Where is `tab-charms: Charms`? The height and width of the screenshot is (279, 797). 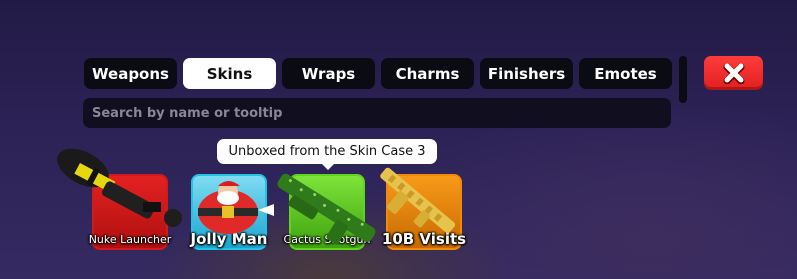 tab-charms: Charms is located at coordinates (427, 73).